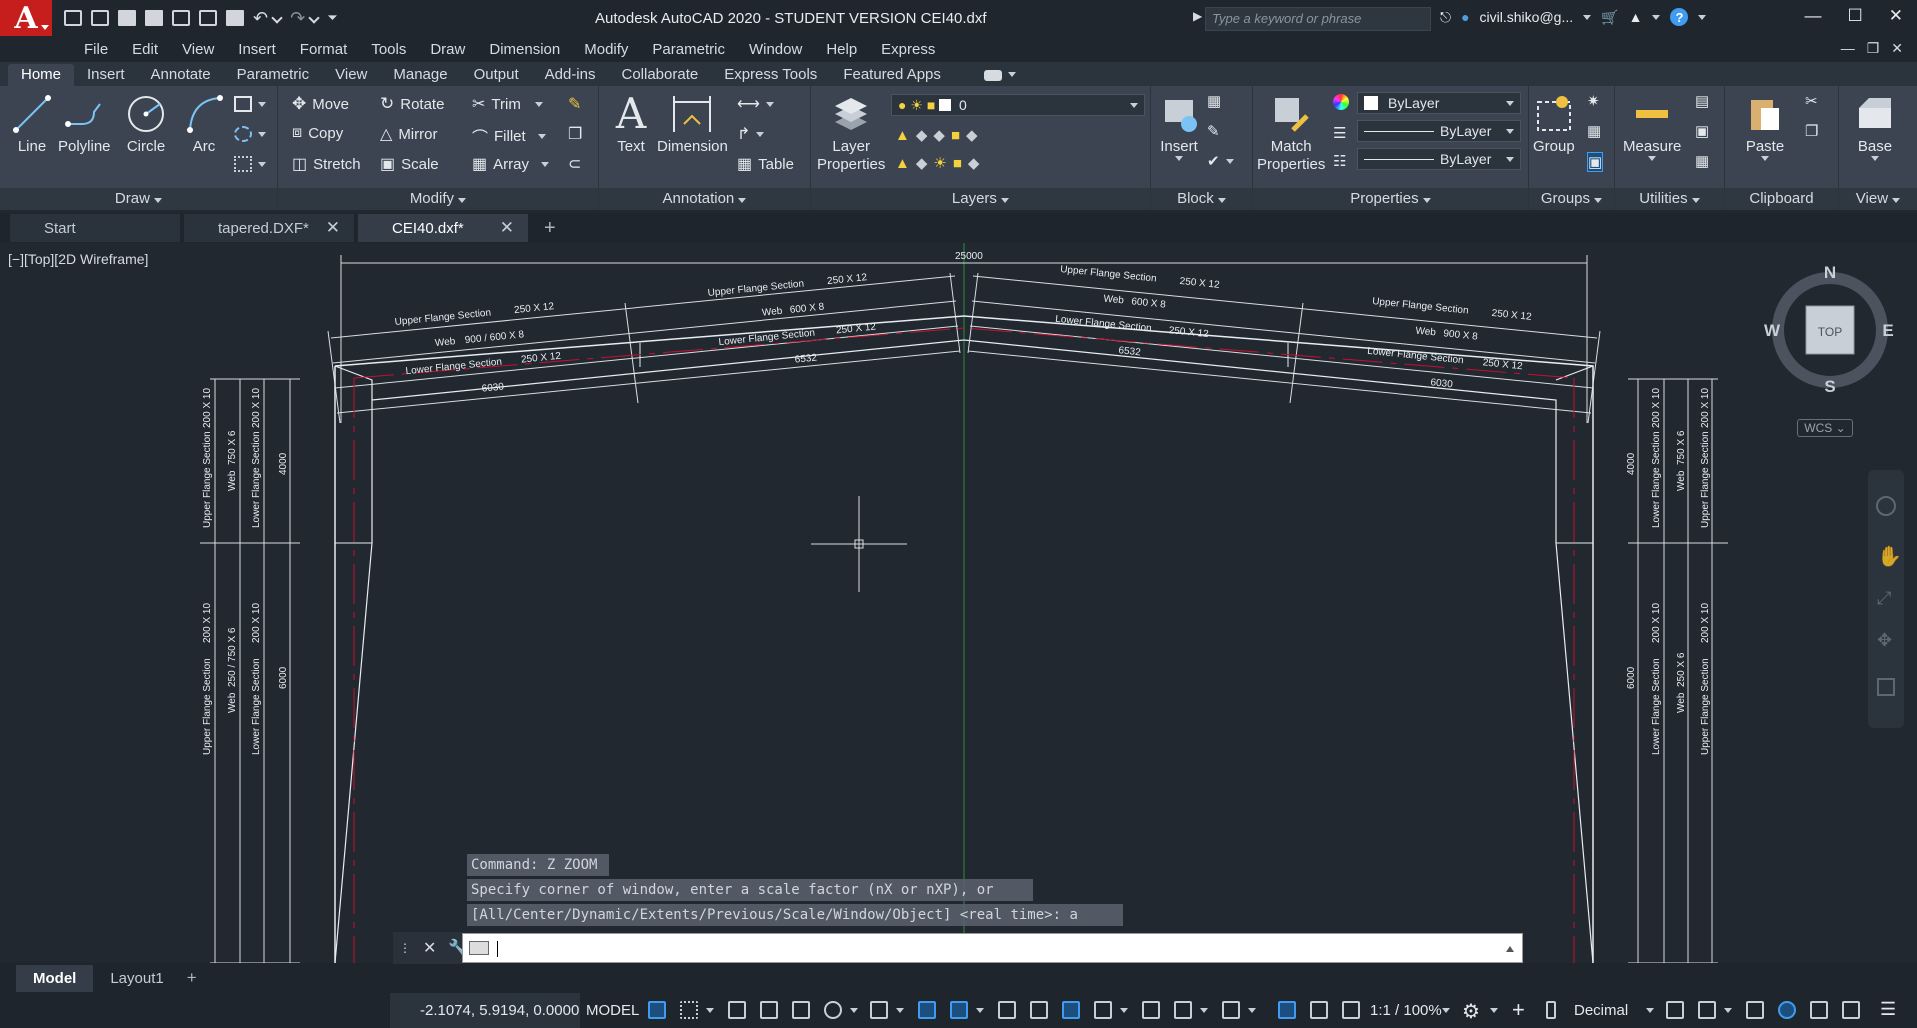 This screenshot has width=1917, height=1028. Describe the element at coordinates (96, 49) in the screenshot. I see `menu-file: File` at that location.